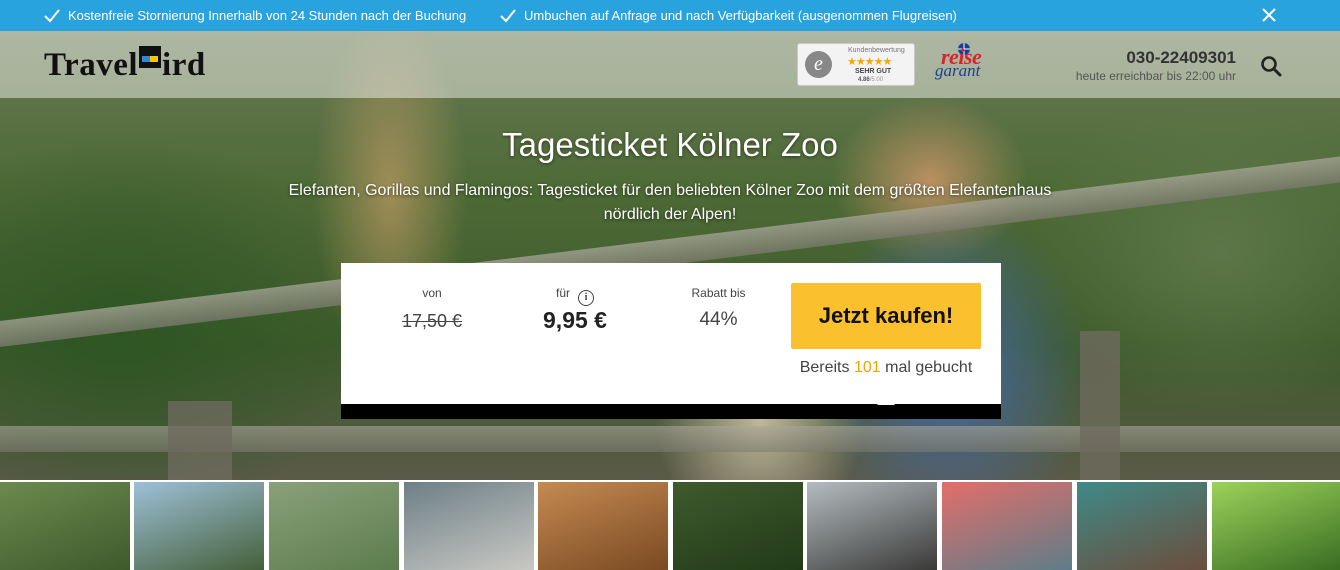 Image resolution: width=1340 pixels, height=570 pixels. I want to click on booking-count-text: Bereits 101 mal gebucht, so click(886, 368).